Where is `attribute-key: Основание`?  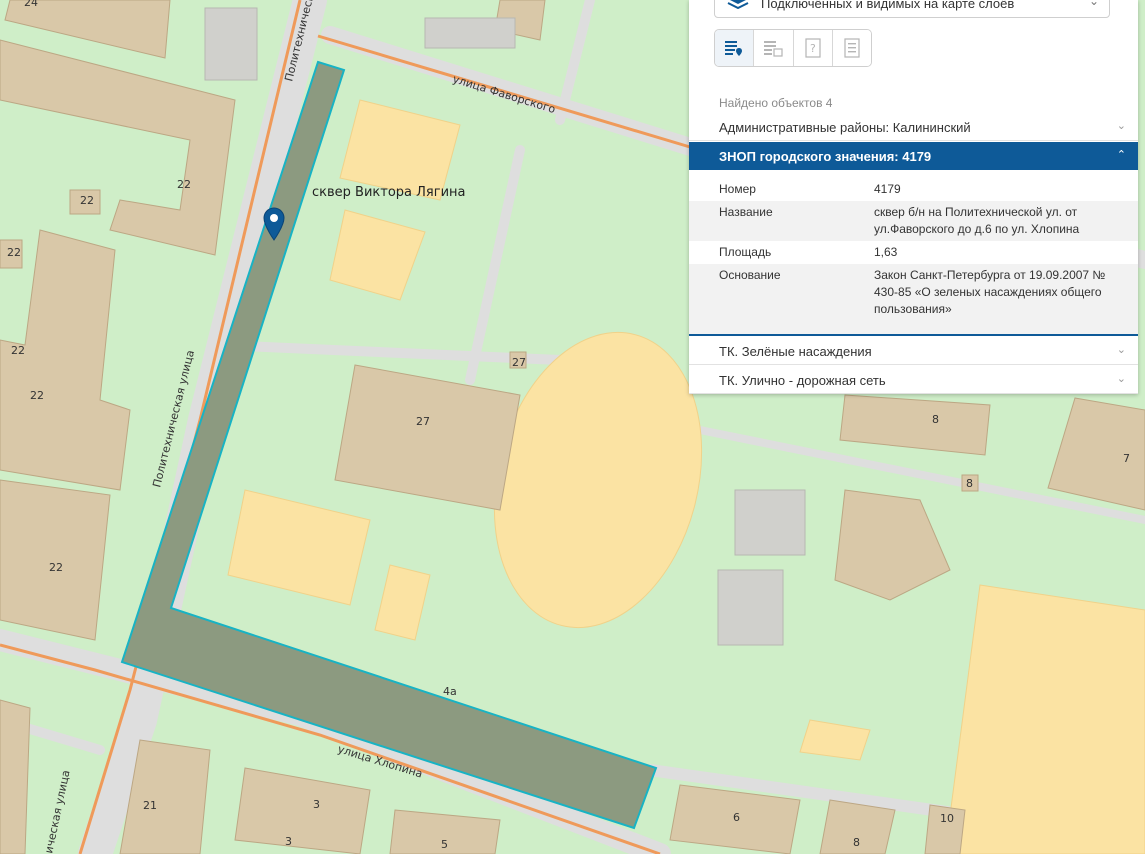
attribute-key: Основание is located at coordinates (750, 275).